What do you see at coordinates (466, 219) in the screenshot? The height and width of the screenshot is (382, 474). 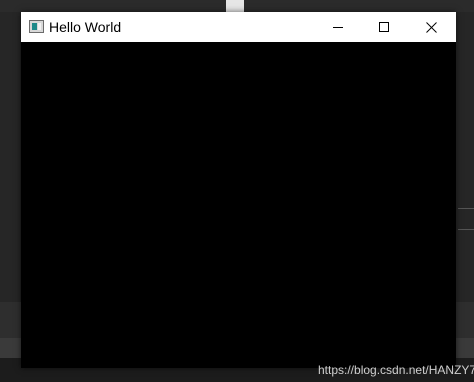 I see `background-splitter-handle` at bounding box center [466, 219].